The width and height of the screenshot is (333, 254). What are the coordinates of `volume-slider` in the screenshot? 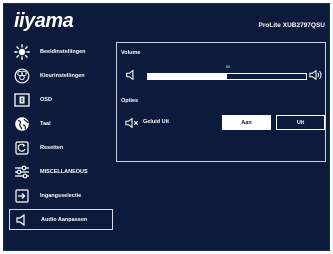 It's located at (227, 76).